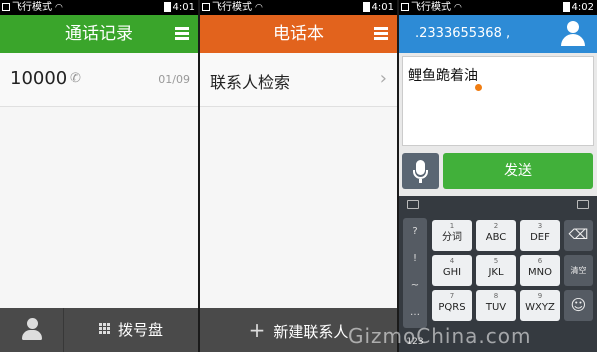 The width and height of the screenshot is (597, 352). I want to click on bottom-bar: 拨号盘, so click(99, 330).